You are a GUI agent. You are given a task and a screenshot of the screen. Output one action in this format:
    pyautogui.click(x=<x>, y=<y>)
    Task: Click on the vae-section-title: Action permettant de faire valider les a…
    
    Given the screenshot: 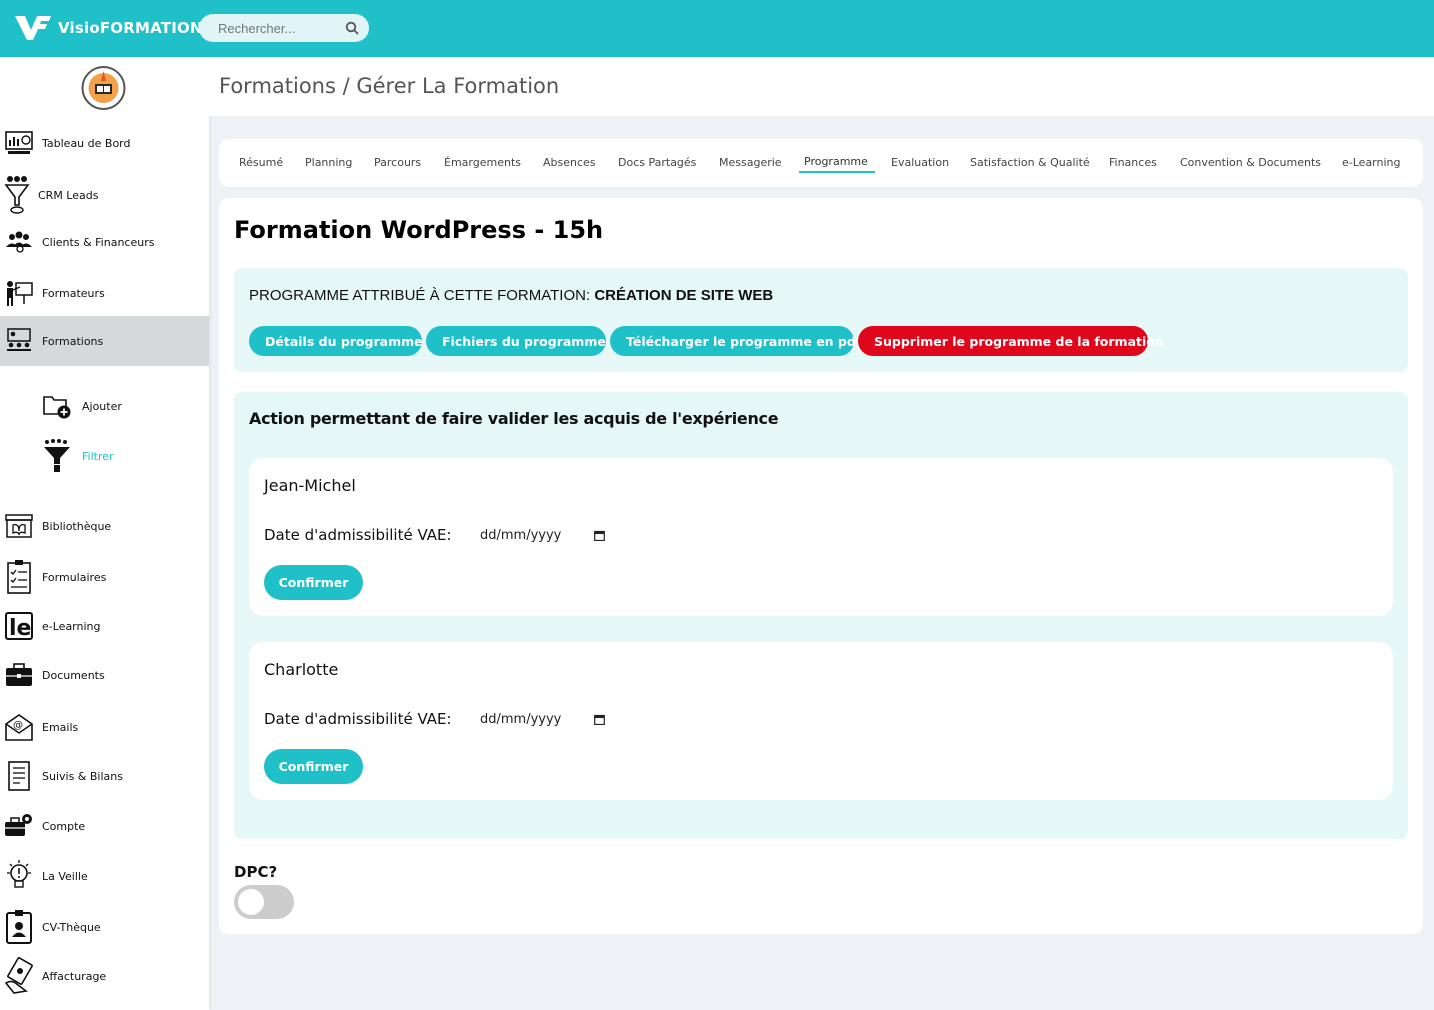 What is the action you would take?
    pyautogui.click(x=514, y=418)
    